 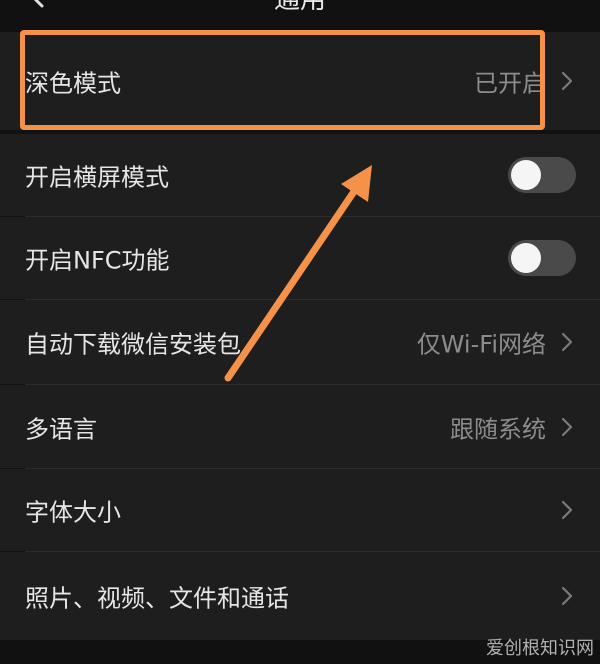 What do you see at coordinates (299, 7) in the screenshot?
I see `page-title: 通用` at bounding box center [299, 7].